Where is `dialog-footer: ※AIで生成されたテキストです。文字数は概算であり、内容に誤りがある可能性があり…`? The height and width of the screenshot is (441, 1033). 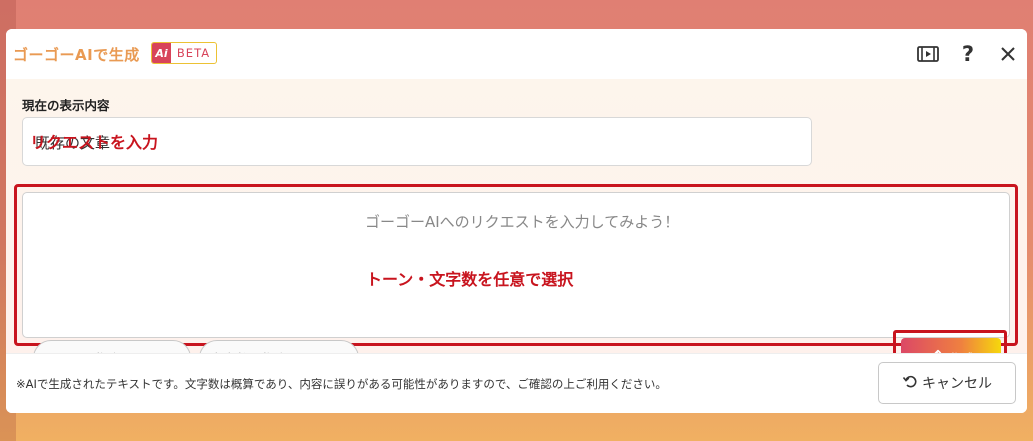 dialog-footer: ※AIで生成されたテキストです。文字数は概算であり、内容に誤りがある可能性があり… is located at coordinates (516, 383).